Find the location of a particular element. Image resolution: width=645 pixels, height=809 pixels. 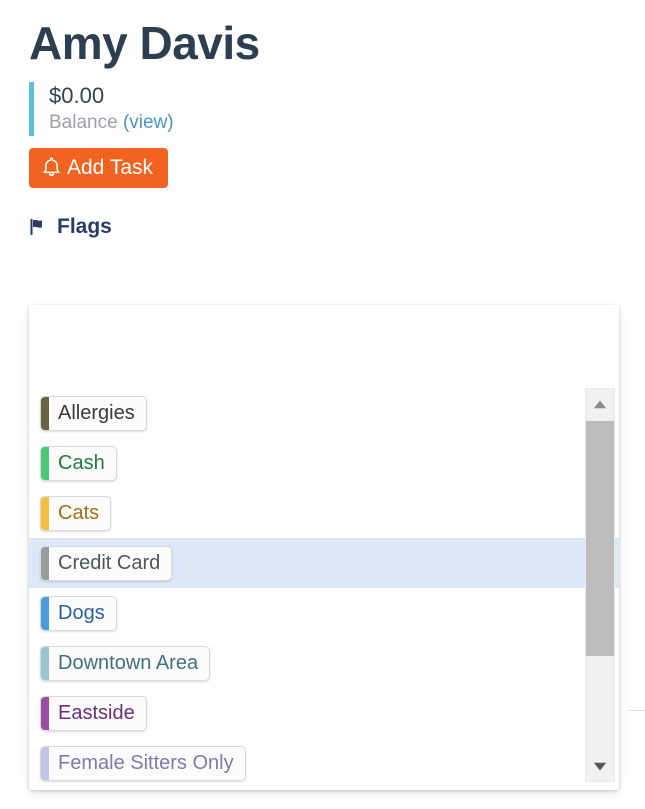

flag-list-item: Dogs is located at coordinates (324, 613).